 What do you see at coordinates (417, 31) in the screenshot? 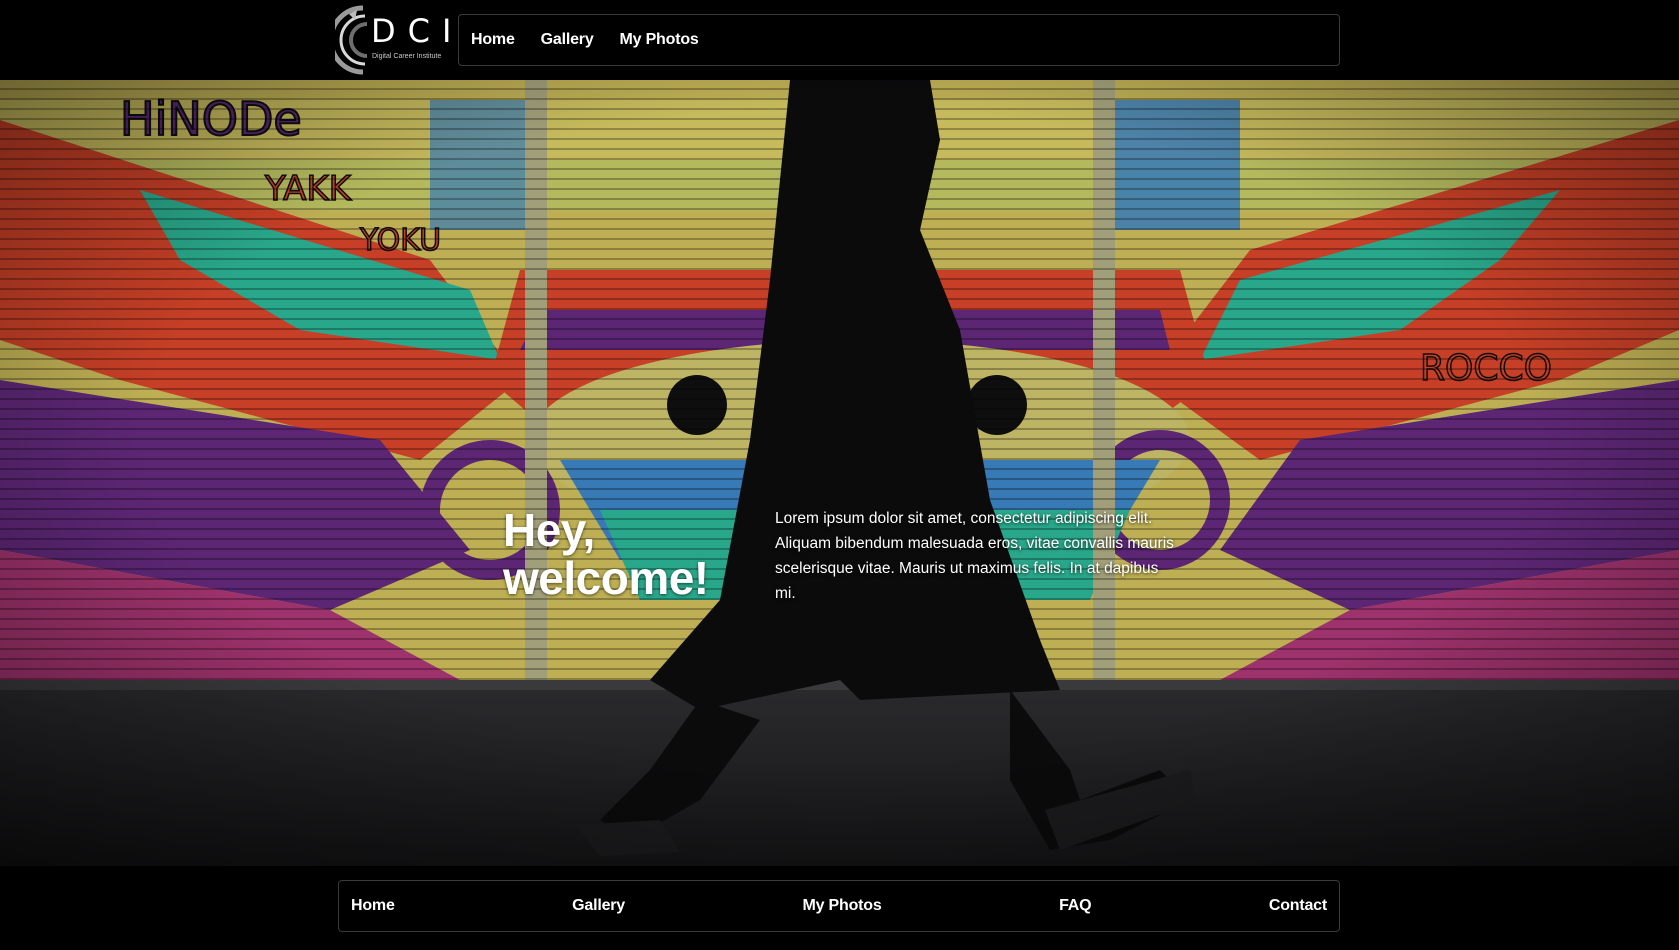
I see `logo-wordmark: DCI` at bounding box center [417, 31].